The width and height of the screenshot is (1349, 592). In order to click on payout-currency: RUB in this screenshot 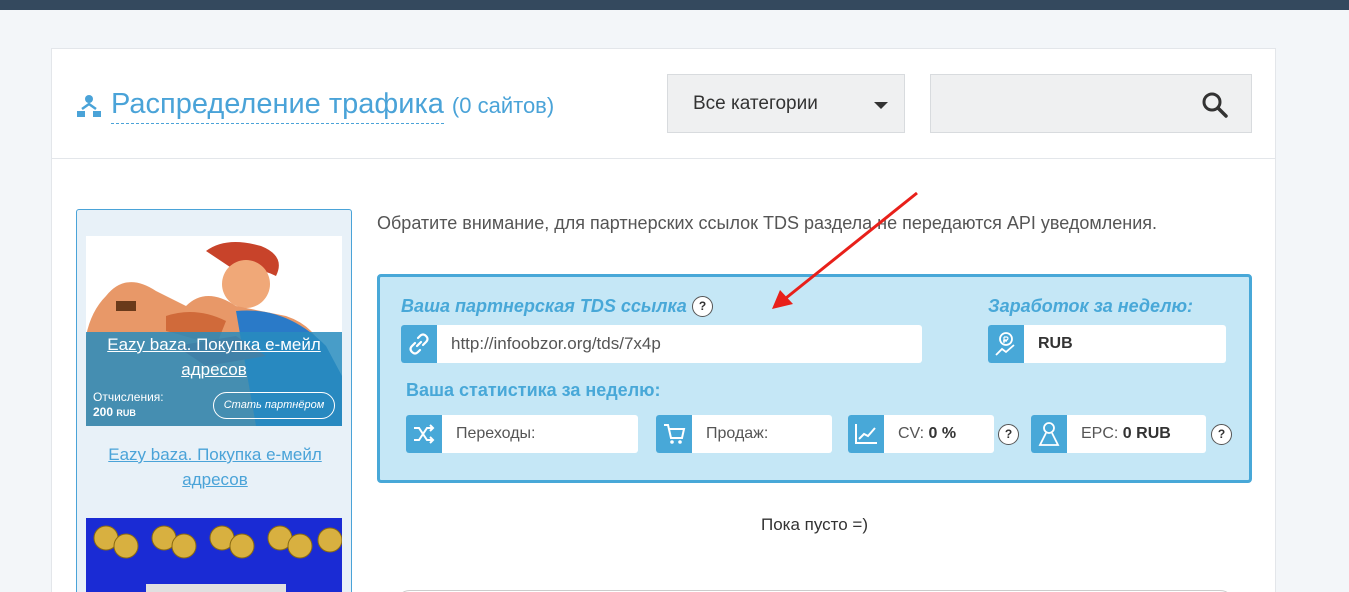, I will do `click(126, 413)`.